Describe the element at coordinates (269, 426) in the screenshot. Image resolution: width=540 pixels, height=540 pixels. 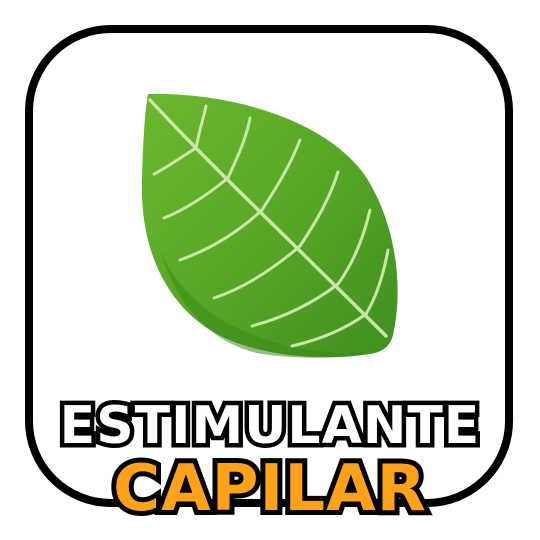
I see `badge-title-line1: ESTIMULANTE` at that location.